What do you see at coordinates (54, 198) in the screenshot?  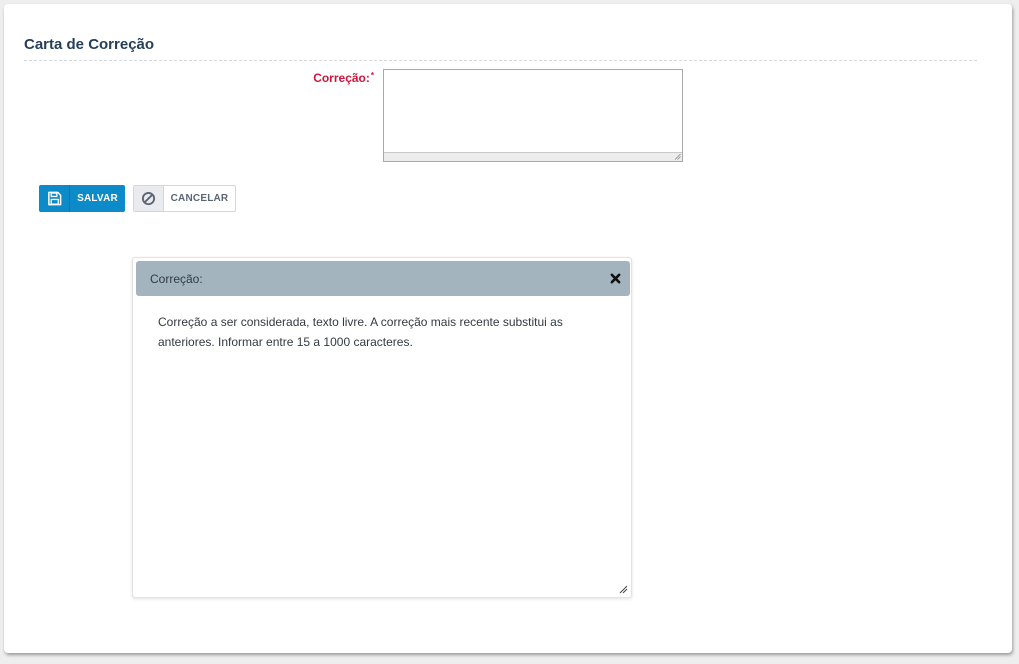 I see `floppy-disk-icon` at bounding box center [54, 198].